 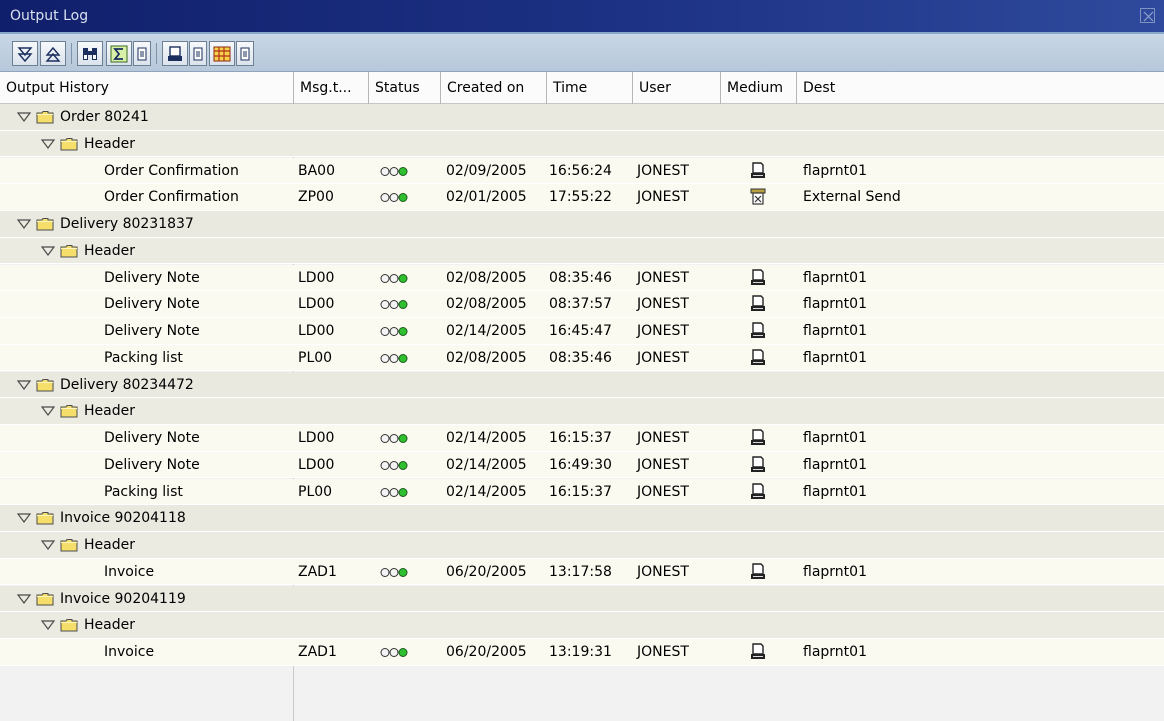 I want to click on output-type-label: Invoice, so click(x=129, y=571).